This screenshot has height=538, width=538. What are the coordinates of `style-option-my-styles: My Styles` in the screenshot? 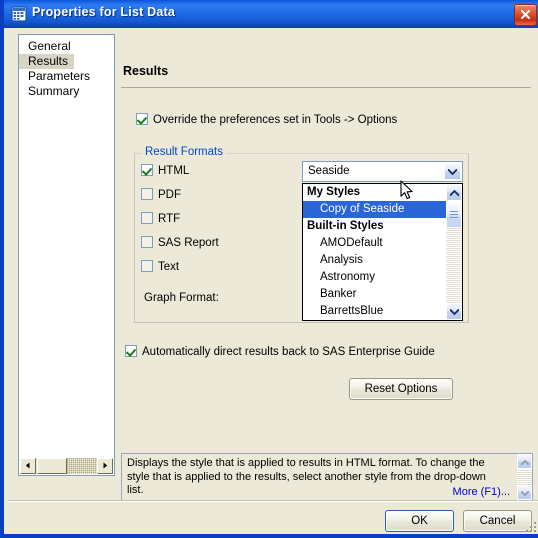 It's located at (375, 192).